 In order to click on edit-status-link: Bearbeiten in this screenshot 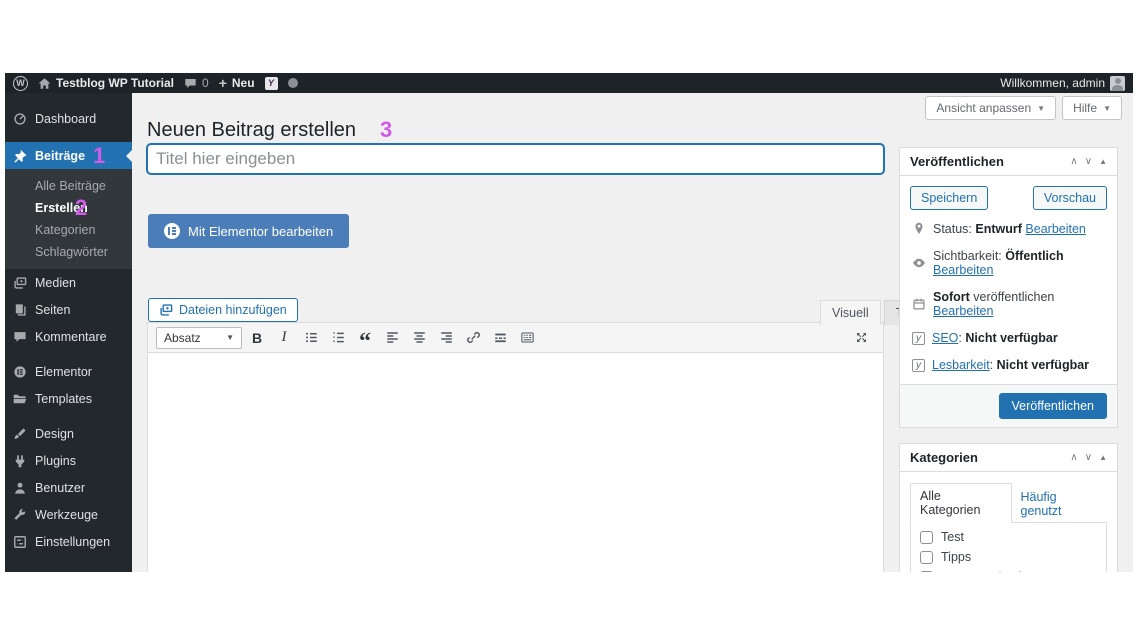, I will do `click(1055, 229)`.